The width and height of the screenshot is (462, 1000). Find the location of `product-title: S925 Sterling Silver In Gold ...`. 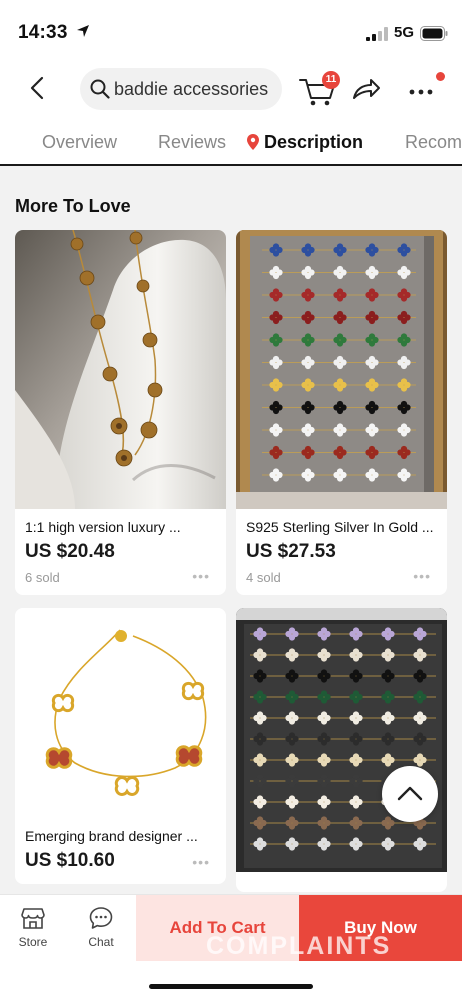

product-title: S925 Sterling Silver In Gold ... is located at coordinates (340, 527).